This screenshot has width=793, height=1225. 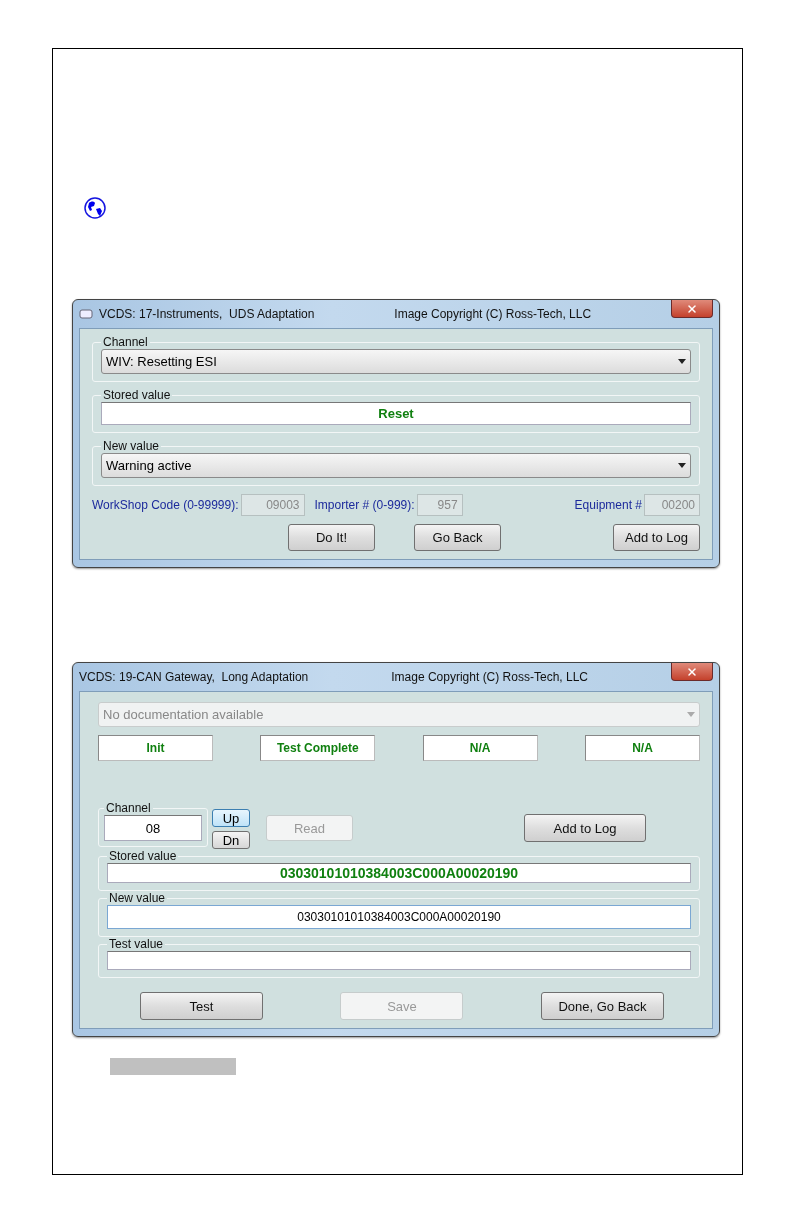 I want to click on dialog-button: Done, Go Back, so click(x=602, y=1006).